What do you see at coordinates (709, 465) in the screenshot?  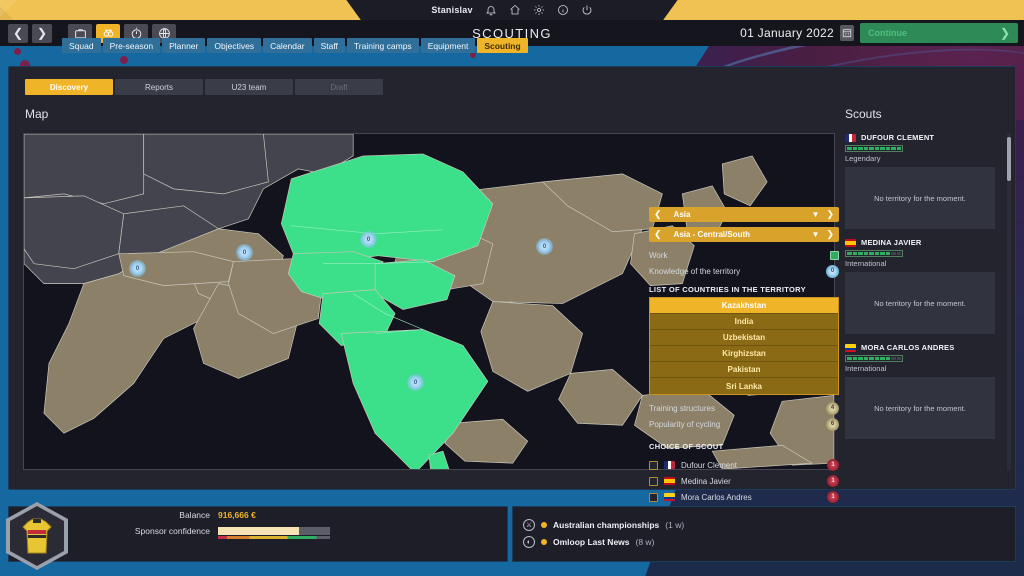 I see `scout-choice-name: Dufour Clement` at bounding box center [709, 465].